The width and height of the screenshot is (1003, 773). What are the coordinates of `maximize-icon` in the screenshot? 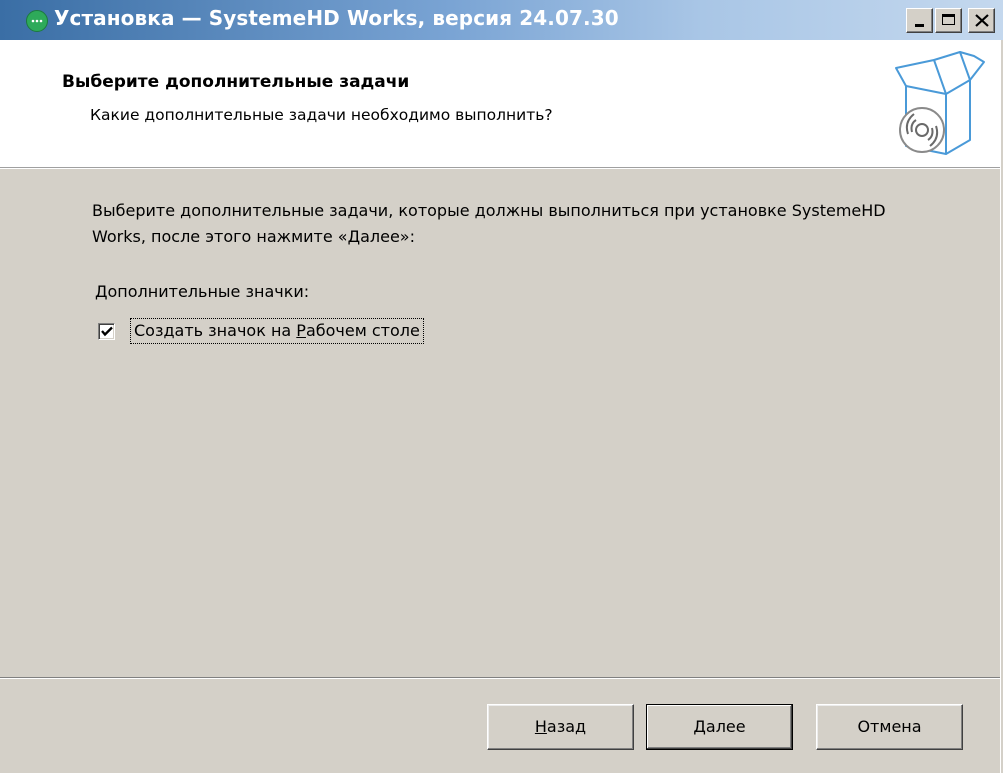 It's located at (948, 19).